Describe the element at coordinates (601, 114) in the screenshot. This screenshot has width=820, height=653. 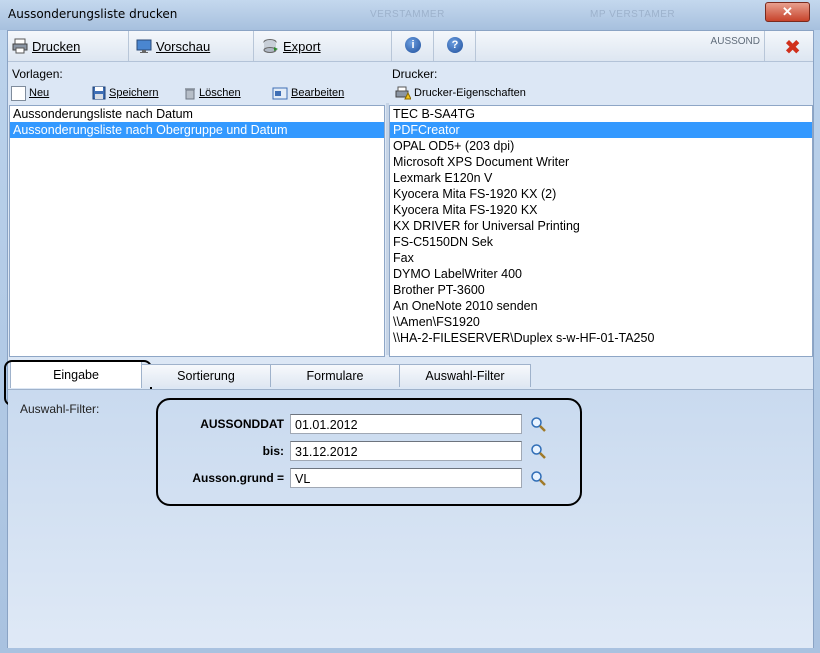
I see `printer-list-item: TEC B-SA4TG` at that location.